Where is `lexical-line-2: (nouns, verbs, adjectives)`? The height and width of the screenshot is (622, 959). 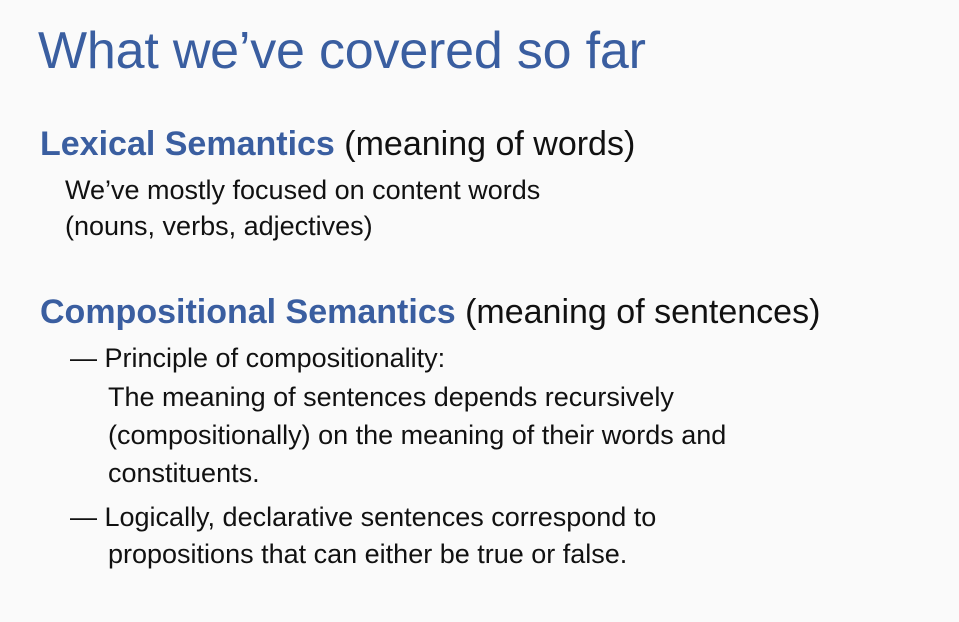 lexical-line-2: (nouns, verbs, adjectives) is located at coordinates (219, 226).